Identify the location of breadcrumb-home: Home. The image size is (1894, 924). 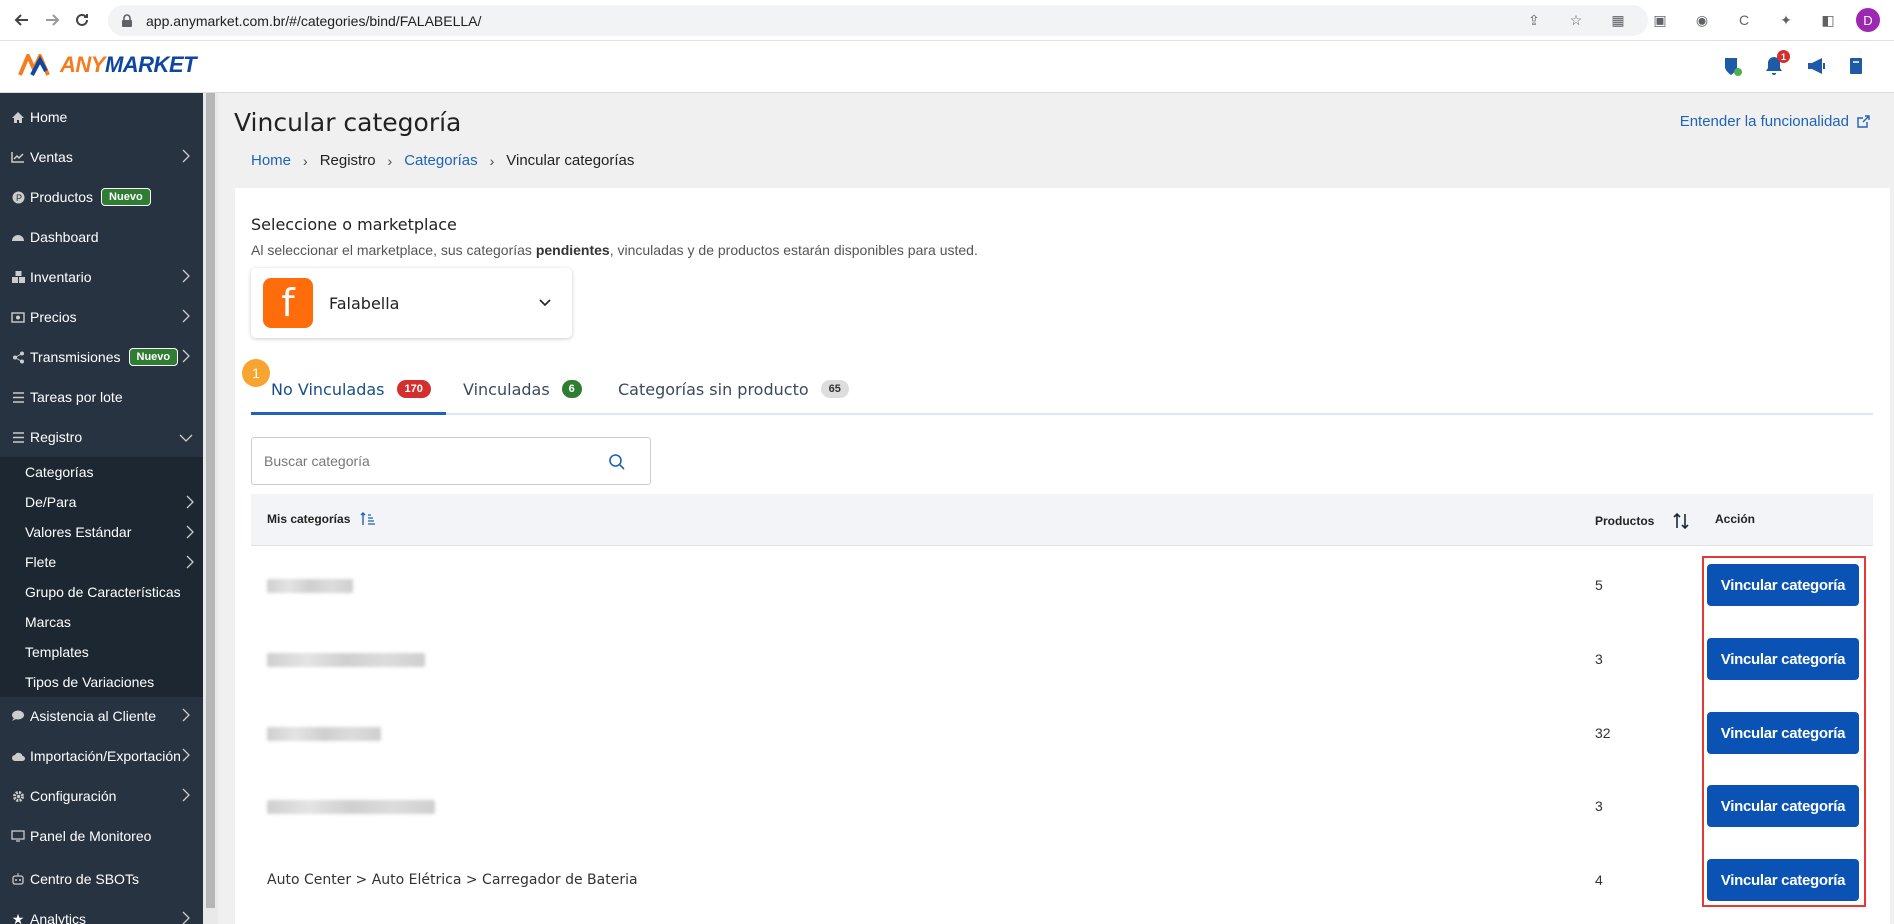
(271, 160).